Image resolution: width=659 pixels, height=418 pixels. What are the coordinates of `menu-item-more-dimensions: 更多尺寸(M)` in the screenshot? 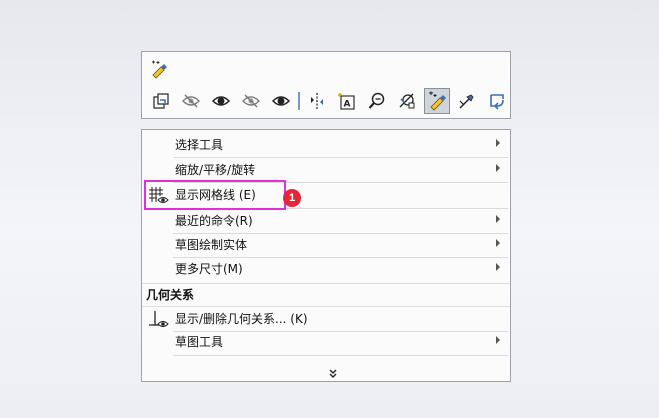 It's located at (326, 269).